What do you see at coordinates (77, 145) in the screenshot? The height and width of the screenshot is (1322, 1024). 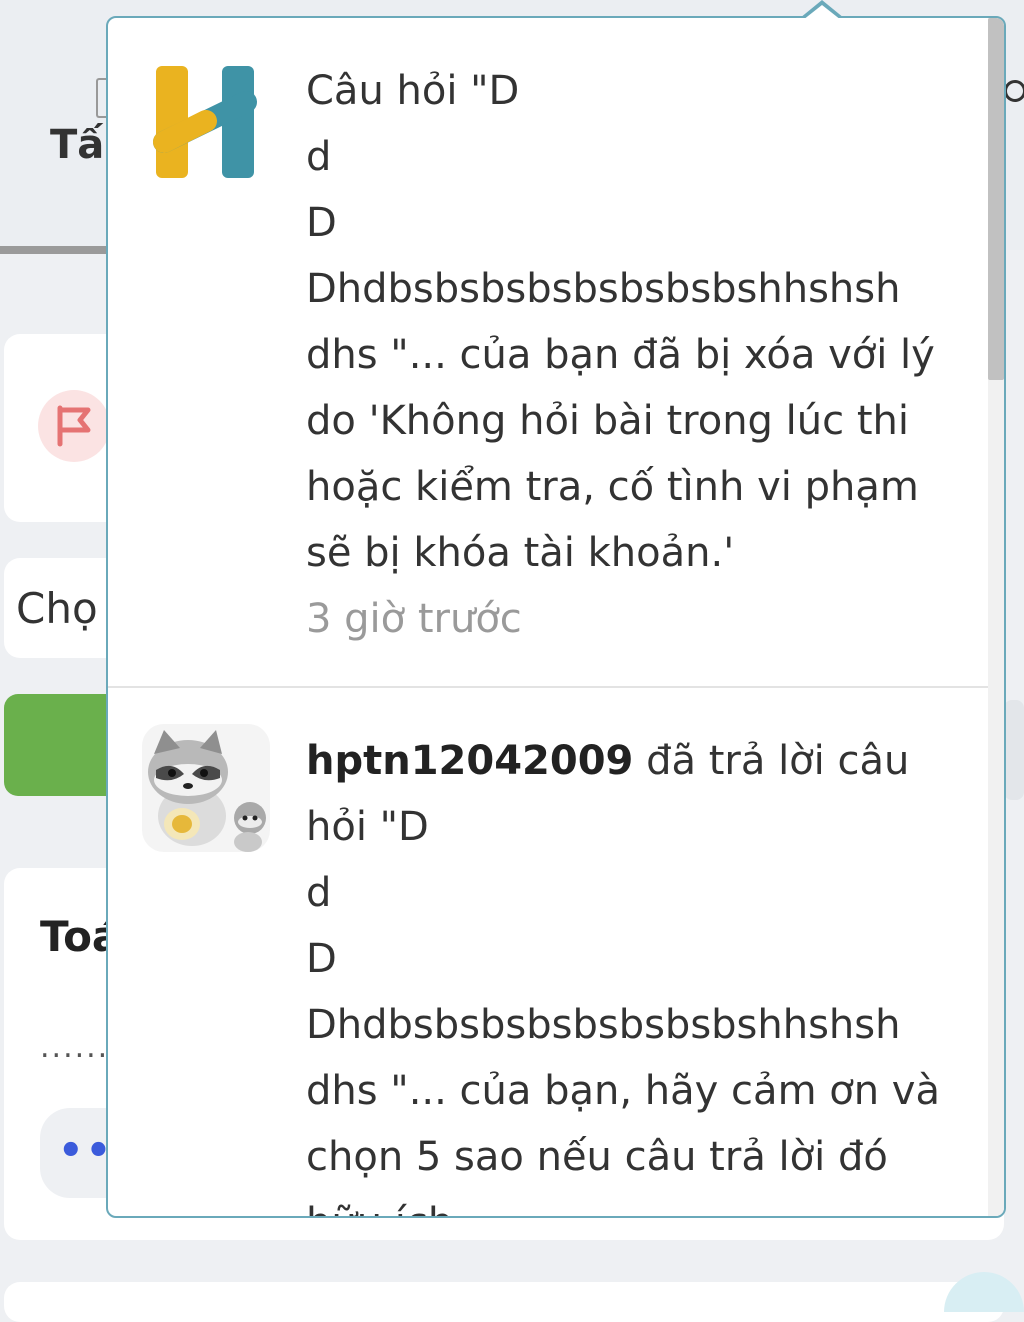 I see `tab-label: Tấ` at bounding box center [77, 145].